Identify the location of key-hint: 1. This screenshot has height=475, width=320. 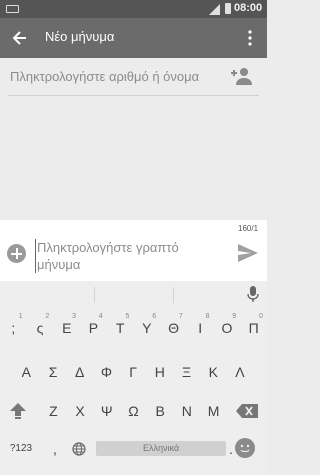
(20, 316).